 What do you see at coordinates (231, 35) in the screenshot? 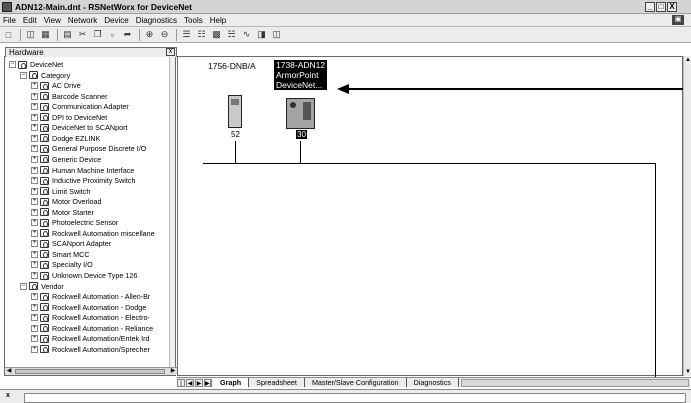
I see `online-icon: ☵` at bounding box center [231, 35].